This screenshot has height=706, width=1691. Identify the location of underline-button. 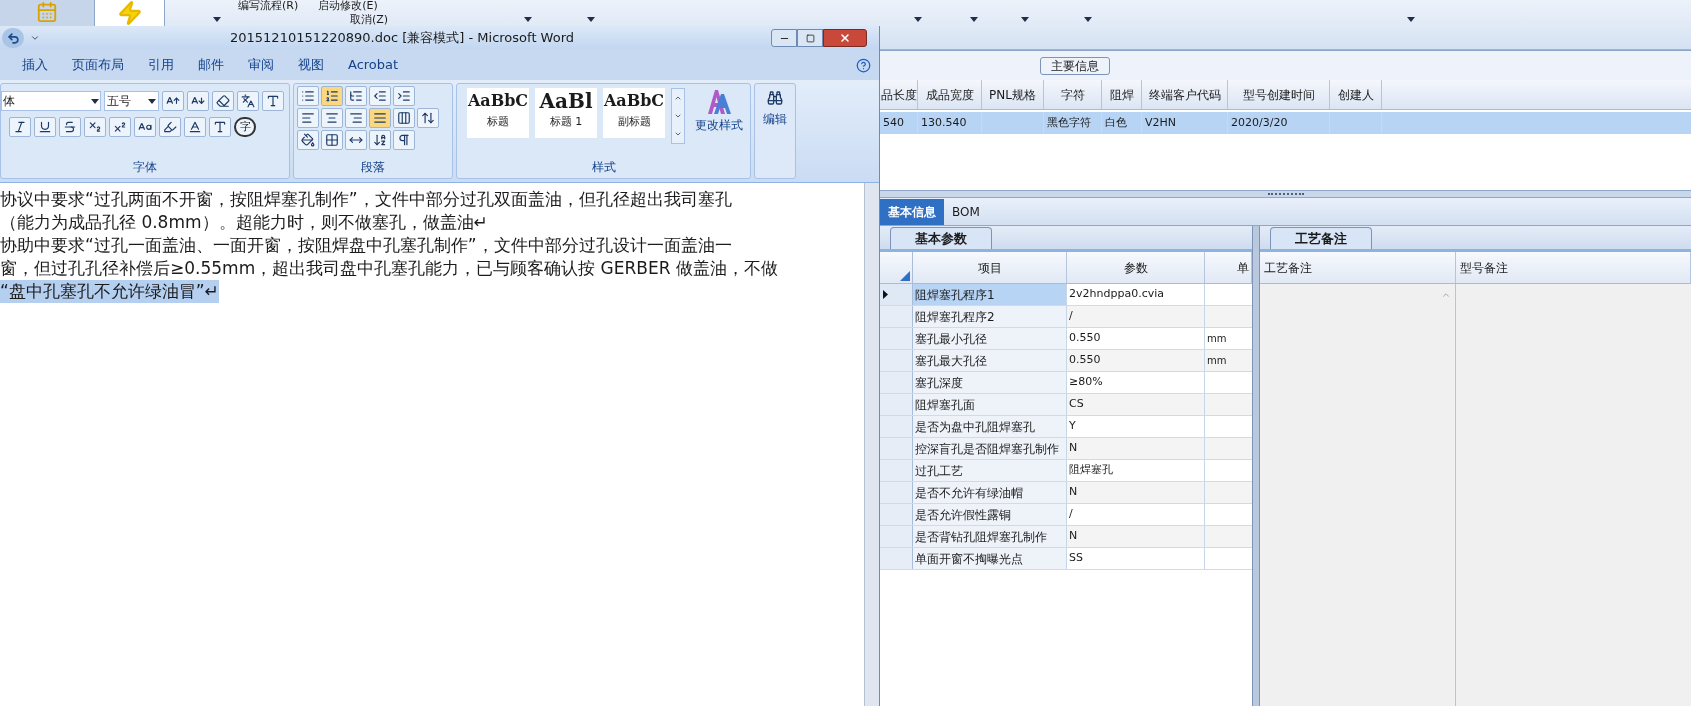
(45, 127).